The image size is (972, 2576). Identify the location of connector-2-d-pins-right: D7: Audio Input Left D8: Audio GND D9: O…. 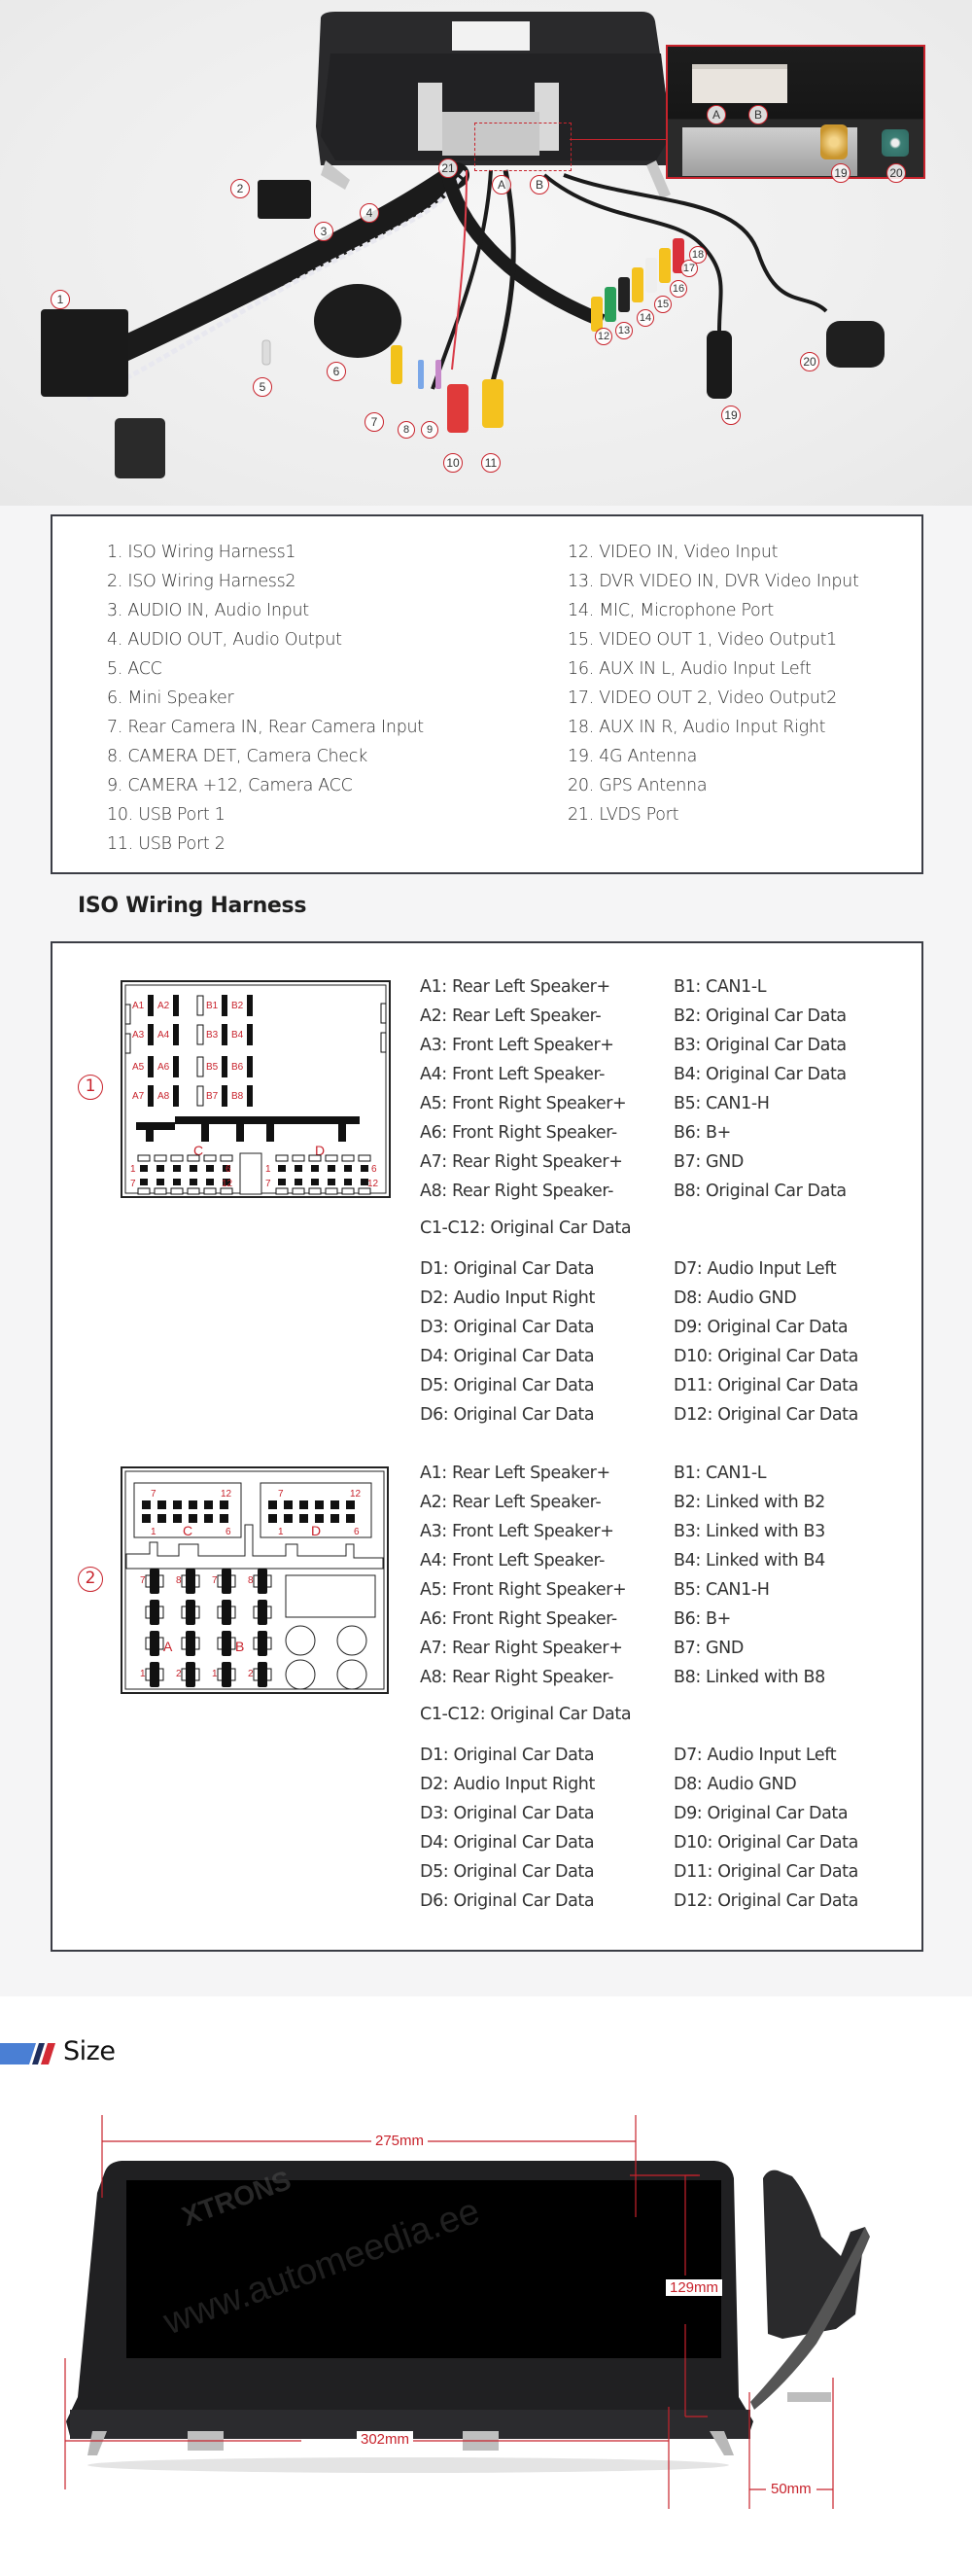
(766, 1829).